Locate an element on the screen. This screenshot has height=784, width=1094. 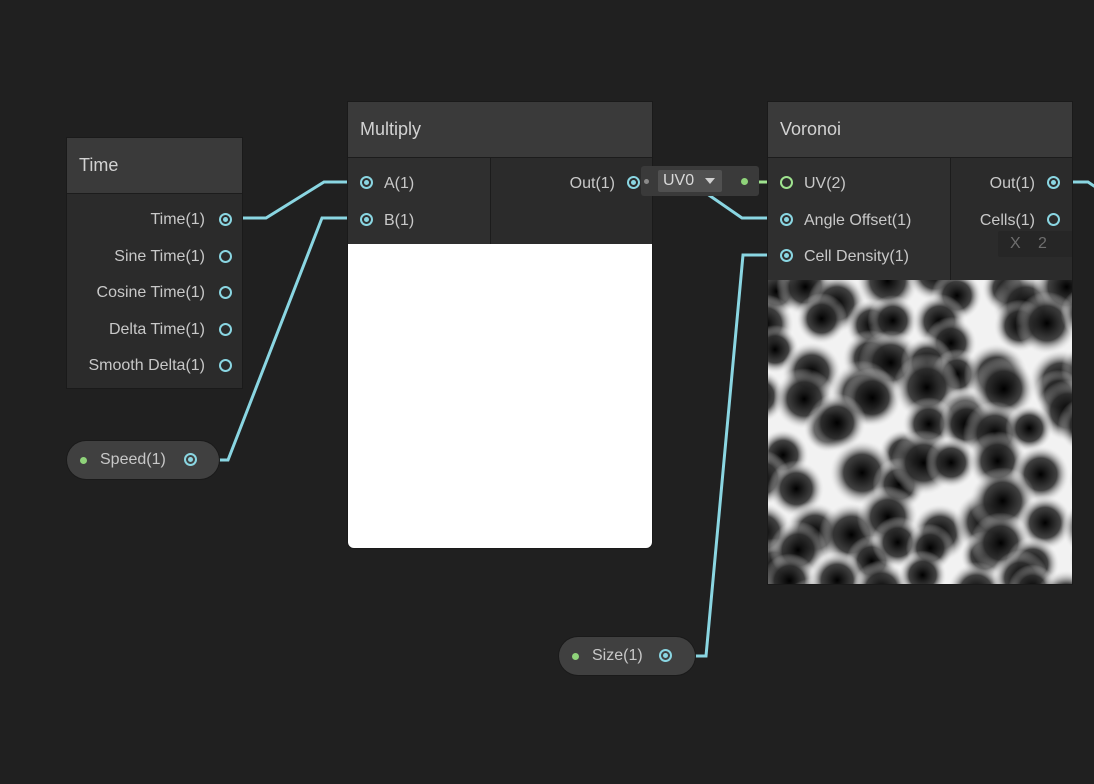
port-label: Smooth Delta(1) is located at coordinates (147, 365).